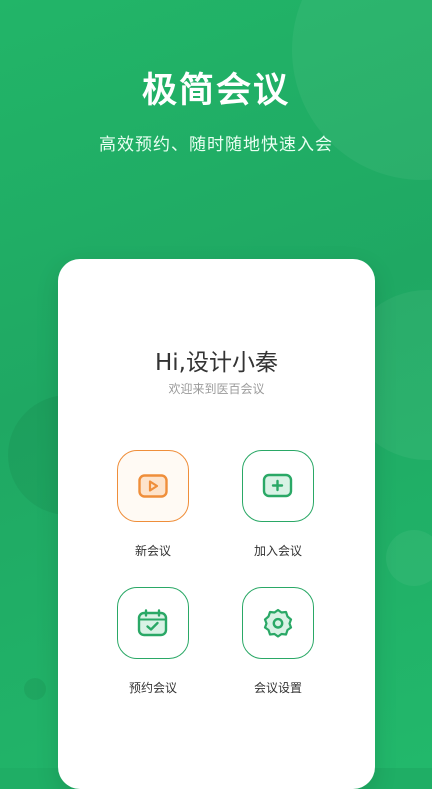  I want to click on join-meeting-button: 加入会议, so click(278, 504).